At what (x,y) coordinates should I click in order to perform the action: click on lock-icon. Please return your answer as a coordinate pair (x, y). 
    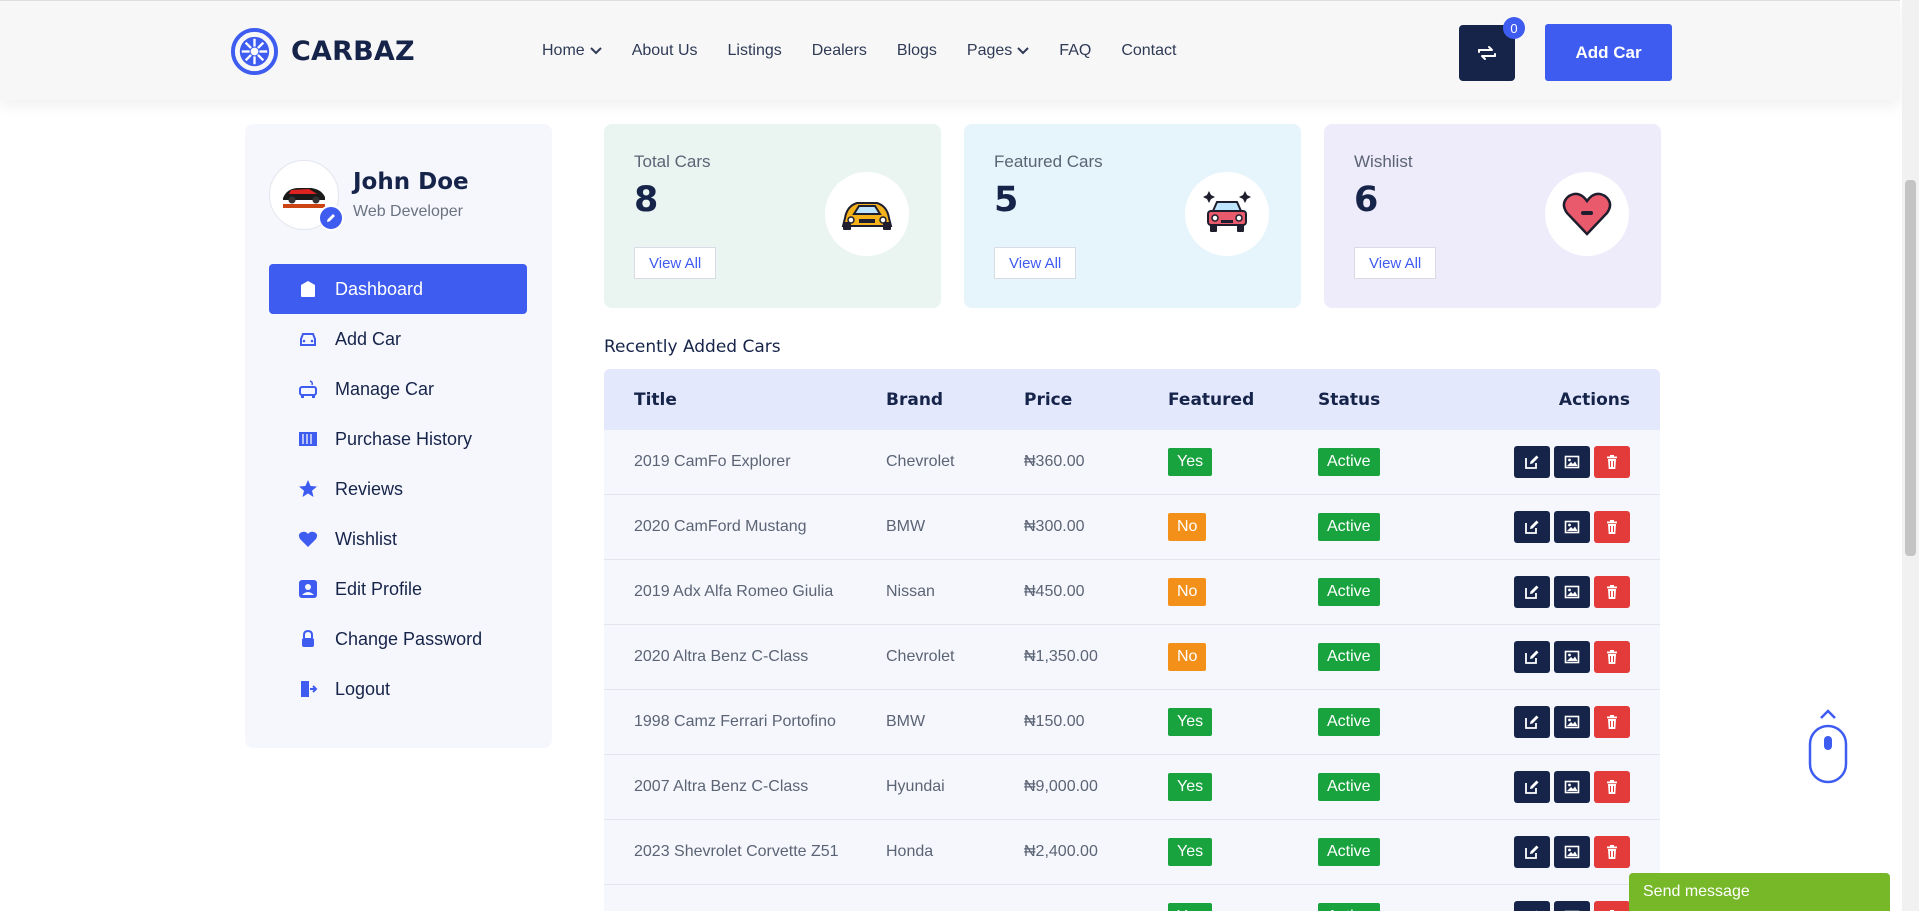
    Looking at the image, I should click on (308, 638).